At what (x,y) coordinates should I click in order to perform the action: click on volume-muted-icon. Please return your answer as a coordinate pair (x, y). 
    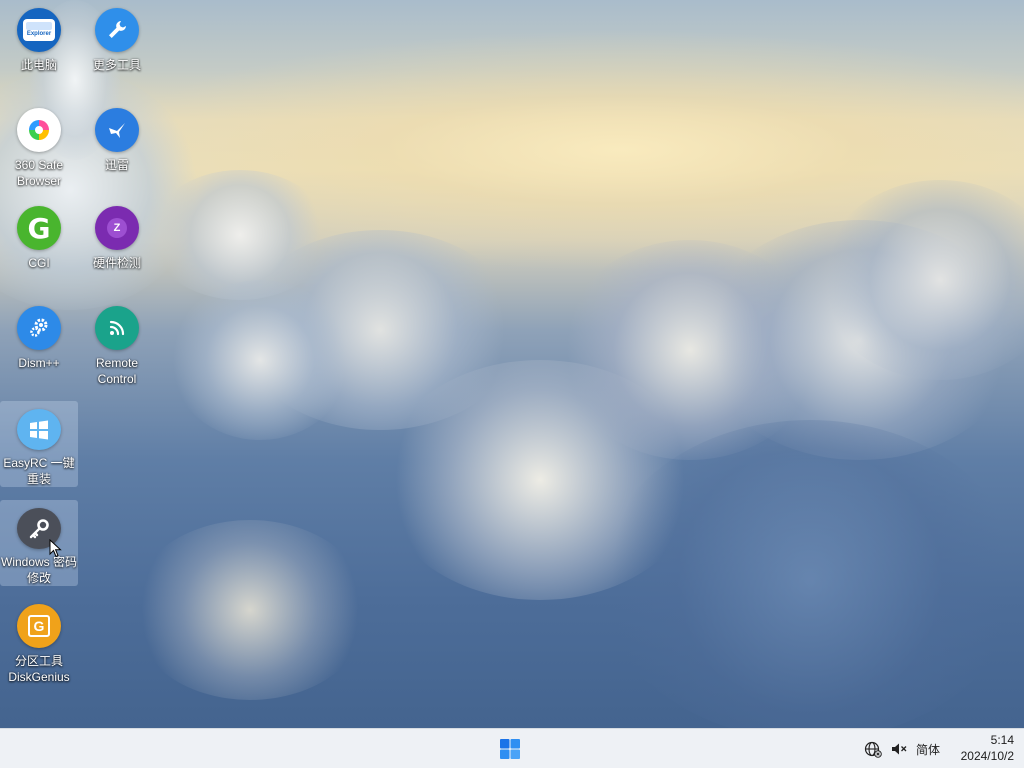
    Looking at the image, I should click on (899, 749).